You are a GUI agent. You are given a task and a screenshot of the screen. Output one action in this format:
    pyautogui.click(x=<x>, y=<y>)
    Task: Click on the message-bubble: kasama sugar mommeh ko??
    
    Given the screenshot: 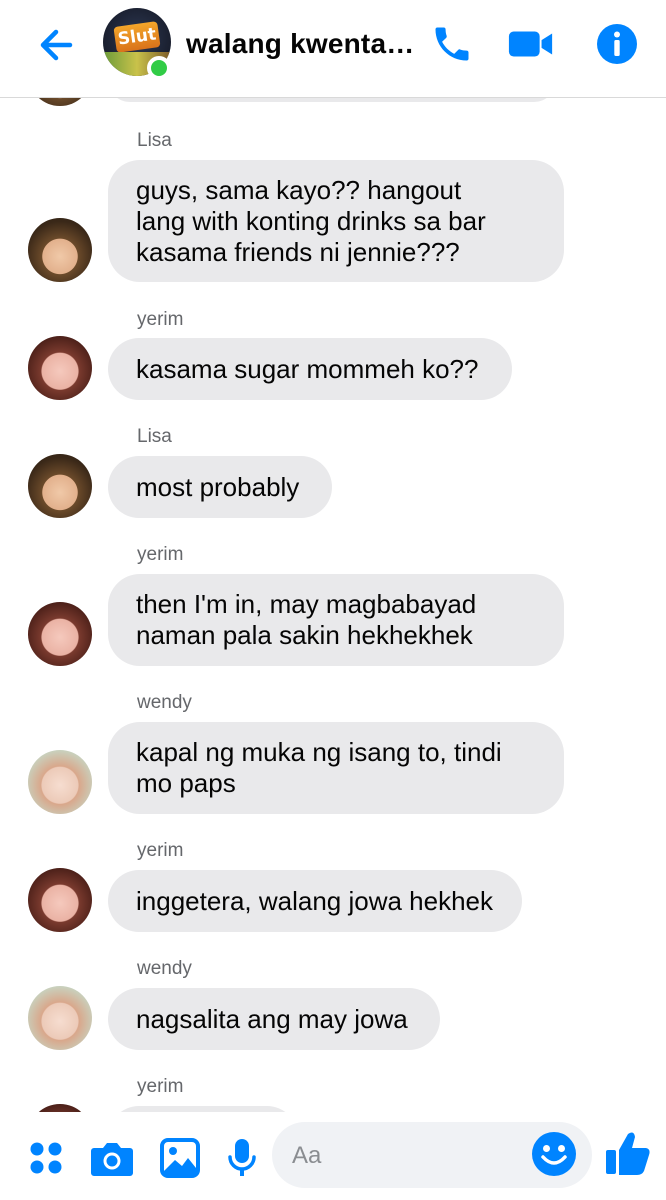 What is the action you would take?
    pyautogui.click(x=310, y=369)
    